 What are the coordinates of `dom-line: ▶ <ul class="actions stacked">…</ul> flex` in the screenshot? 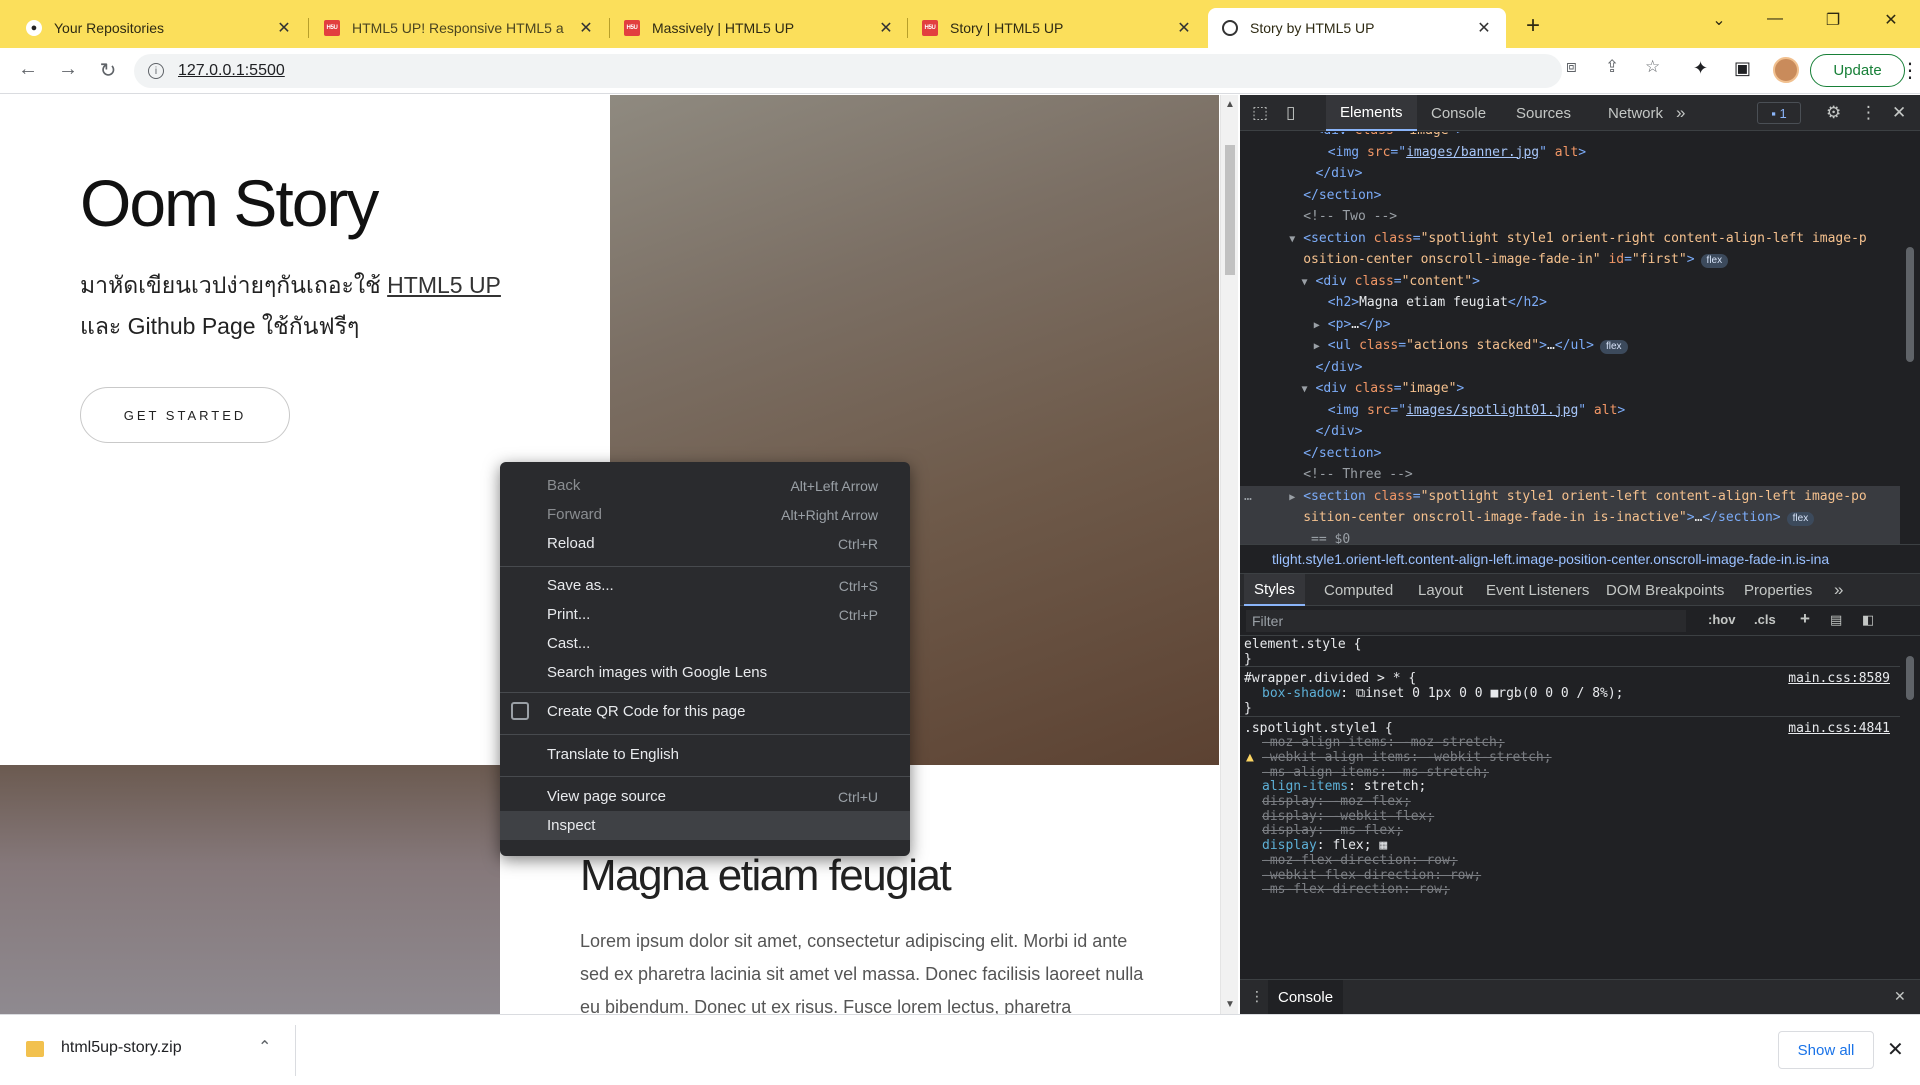 It's located at (1570, 346).